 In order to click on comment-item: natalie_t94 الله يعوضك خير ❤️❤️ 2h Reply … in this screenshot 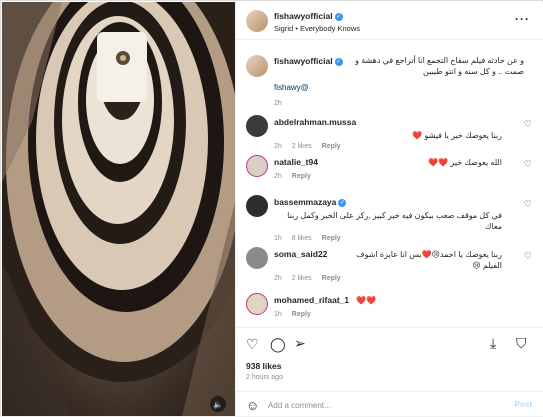, I will do `click(389, 173)`.